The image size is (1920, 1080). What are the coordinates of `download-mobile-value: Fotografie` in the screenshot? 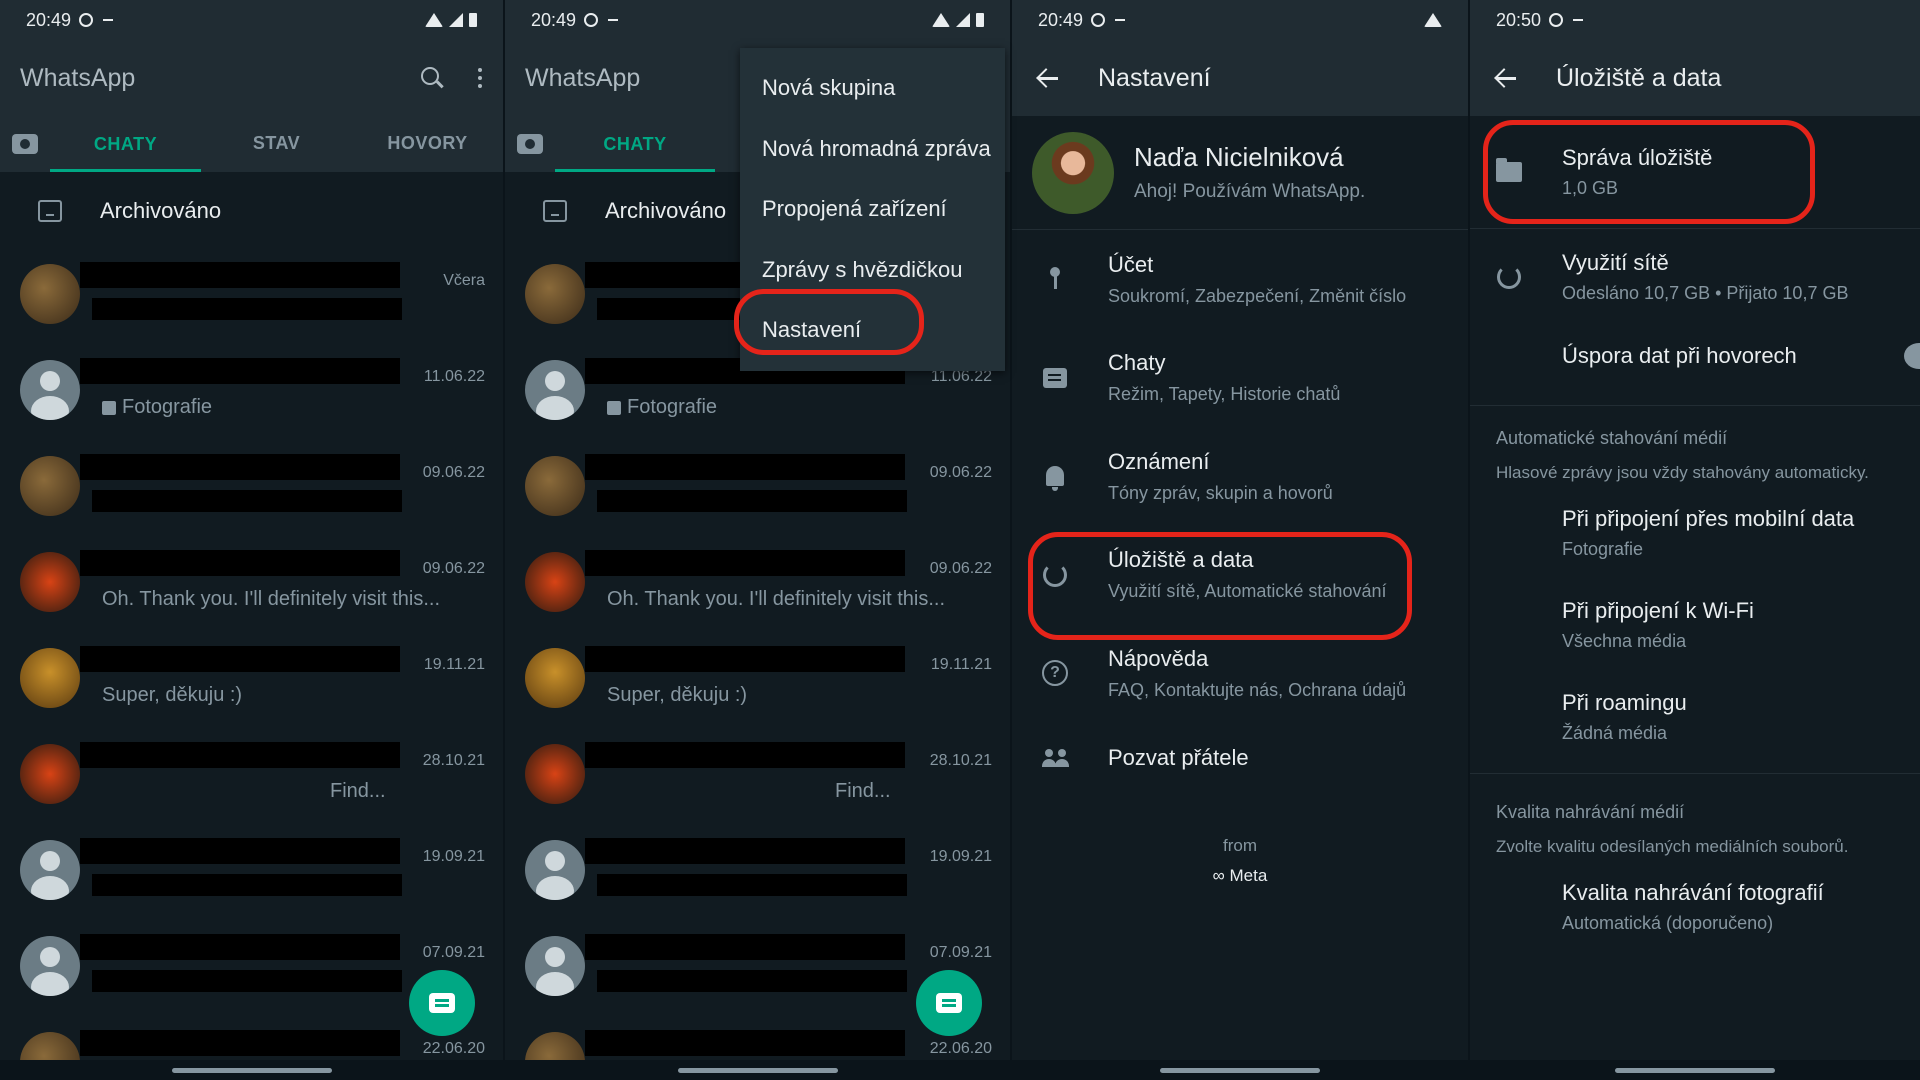 It's located at (1603, 549).